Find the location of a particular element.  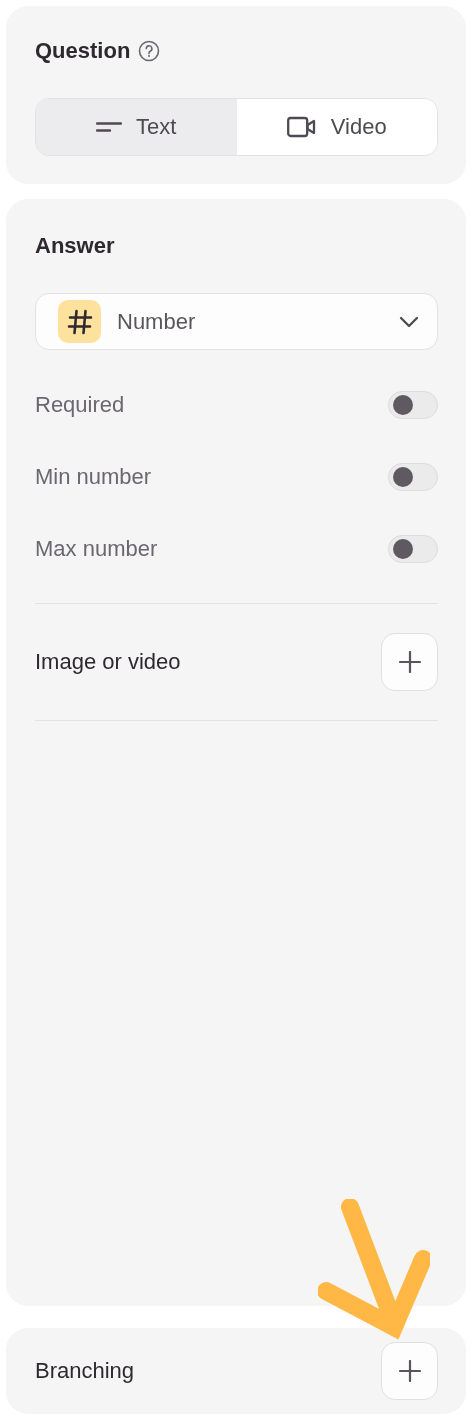

lines-icon is located at coordinates (109, 127).